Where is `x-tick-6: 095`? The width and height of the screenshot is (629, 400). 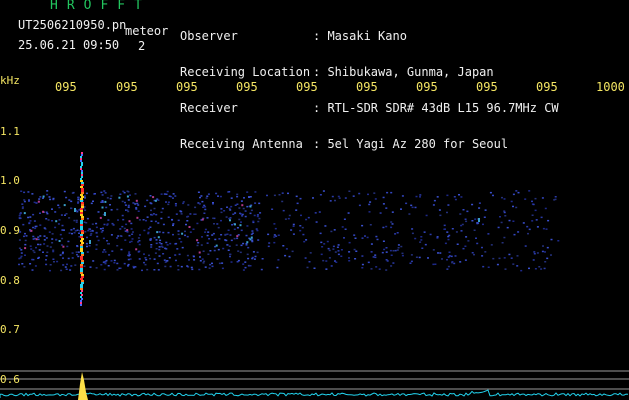
x-tick-6: 095 is located at coordinates (367, 87).